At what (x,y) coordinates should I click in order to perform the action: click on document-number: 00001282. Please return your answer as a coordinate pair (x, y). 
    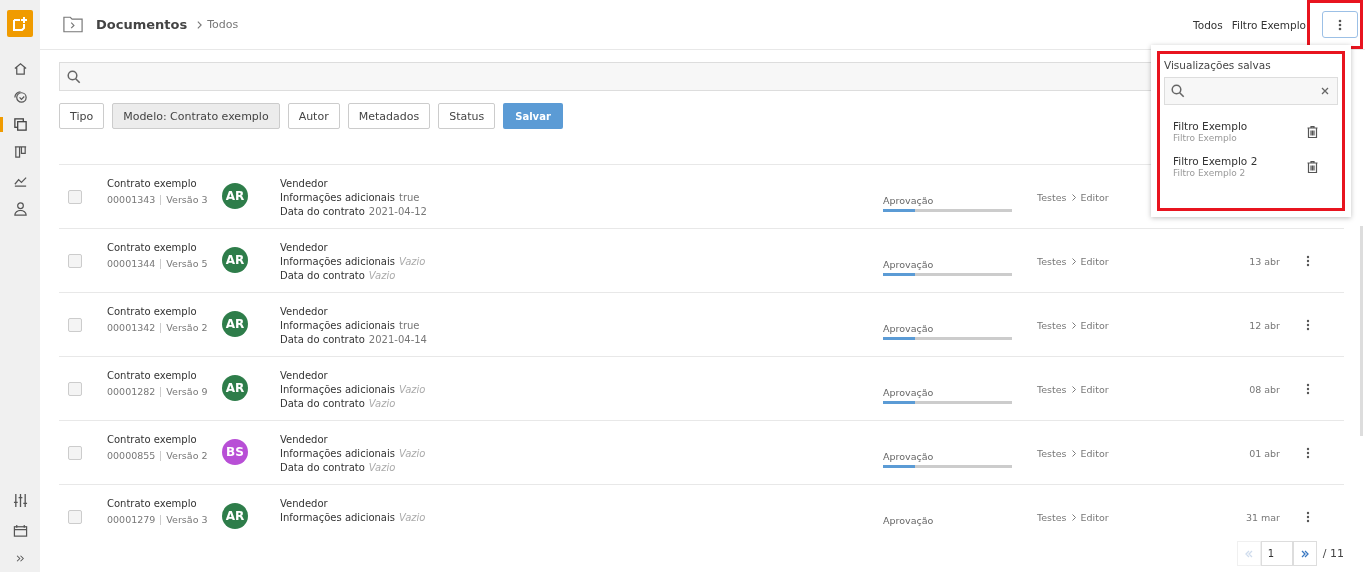
    Looking at the image, I should click on (131, 391).